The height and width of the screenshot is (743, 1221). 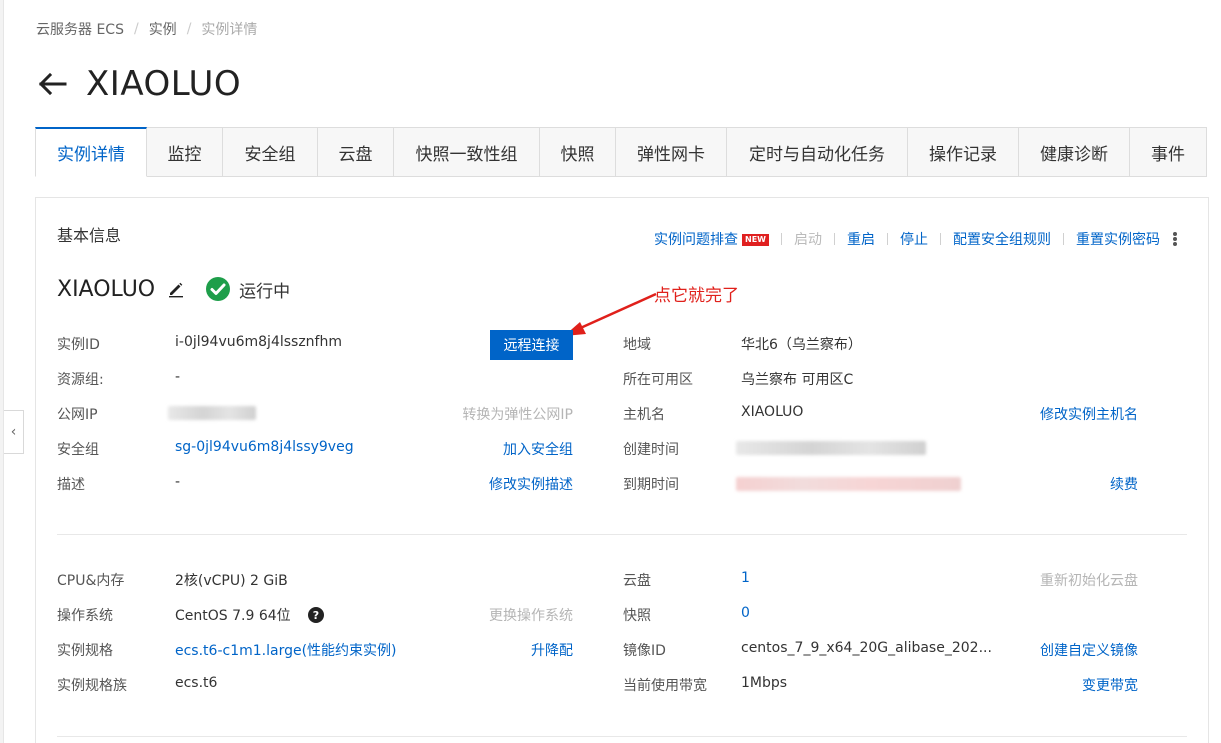 I want to click on annotation-text: 点它就完了, so click(x=696, y=296).